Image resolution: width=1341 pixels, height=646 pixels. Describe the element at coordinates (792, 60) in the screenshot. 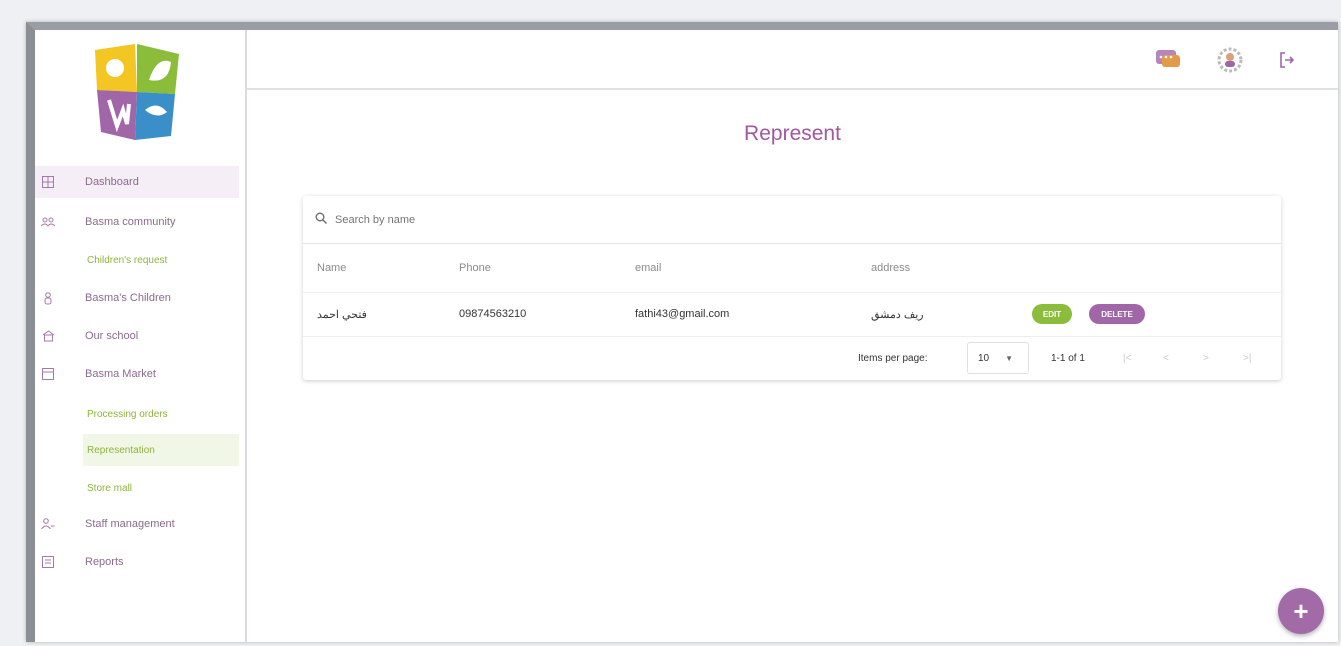

I see `top-bar` at that location.